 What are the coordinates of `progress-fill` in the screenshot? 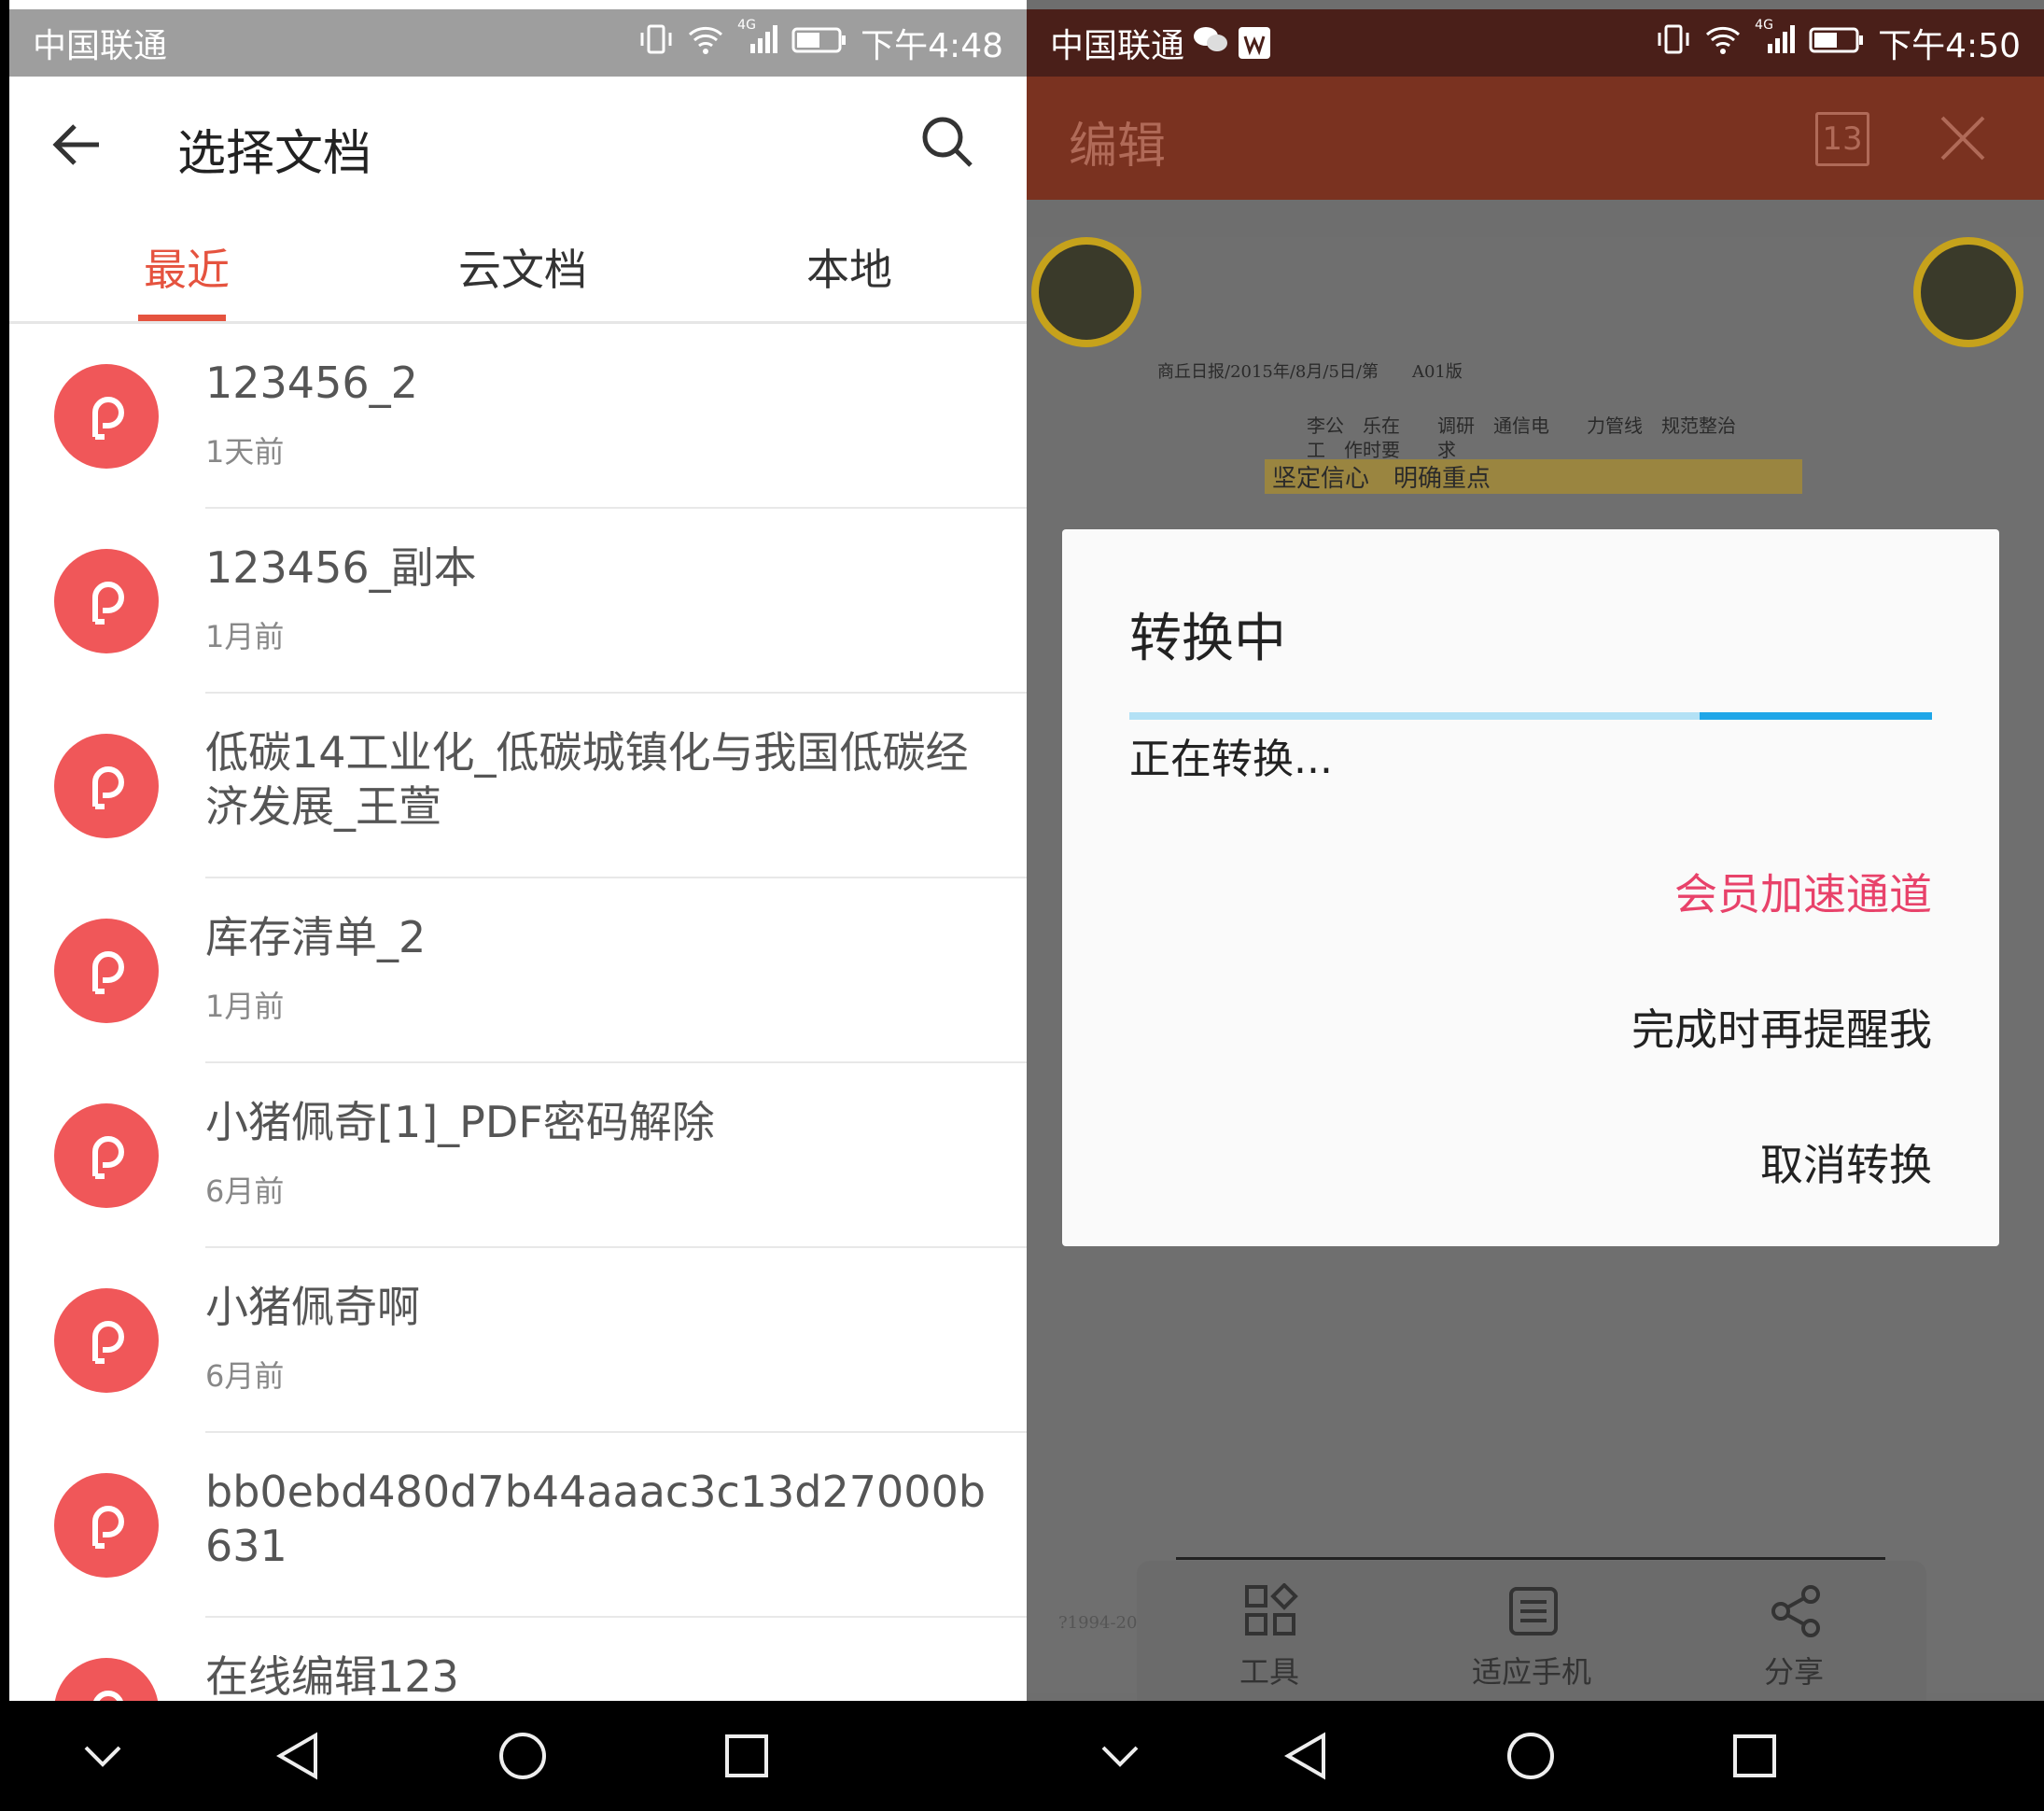 It's located at (1815, 716).